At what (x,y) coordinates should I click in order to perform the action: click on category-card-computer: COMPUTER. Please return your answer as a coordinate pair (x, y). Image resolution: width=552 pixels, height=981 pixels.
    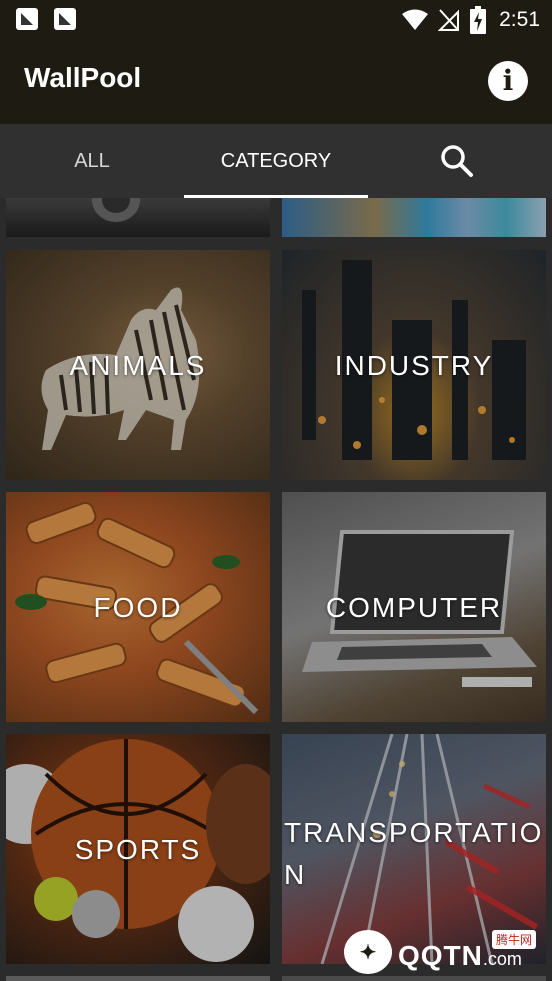
    Looking at the image, I should click on (414, 607).